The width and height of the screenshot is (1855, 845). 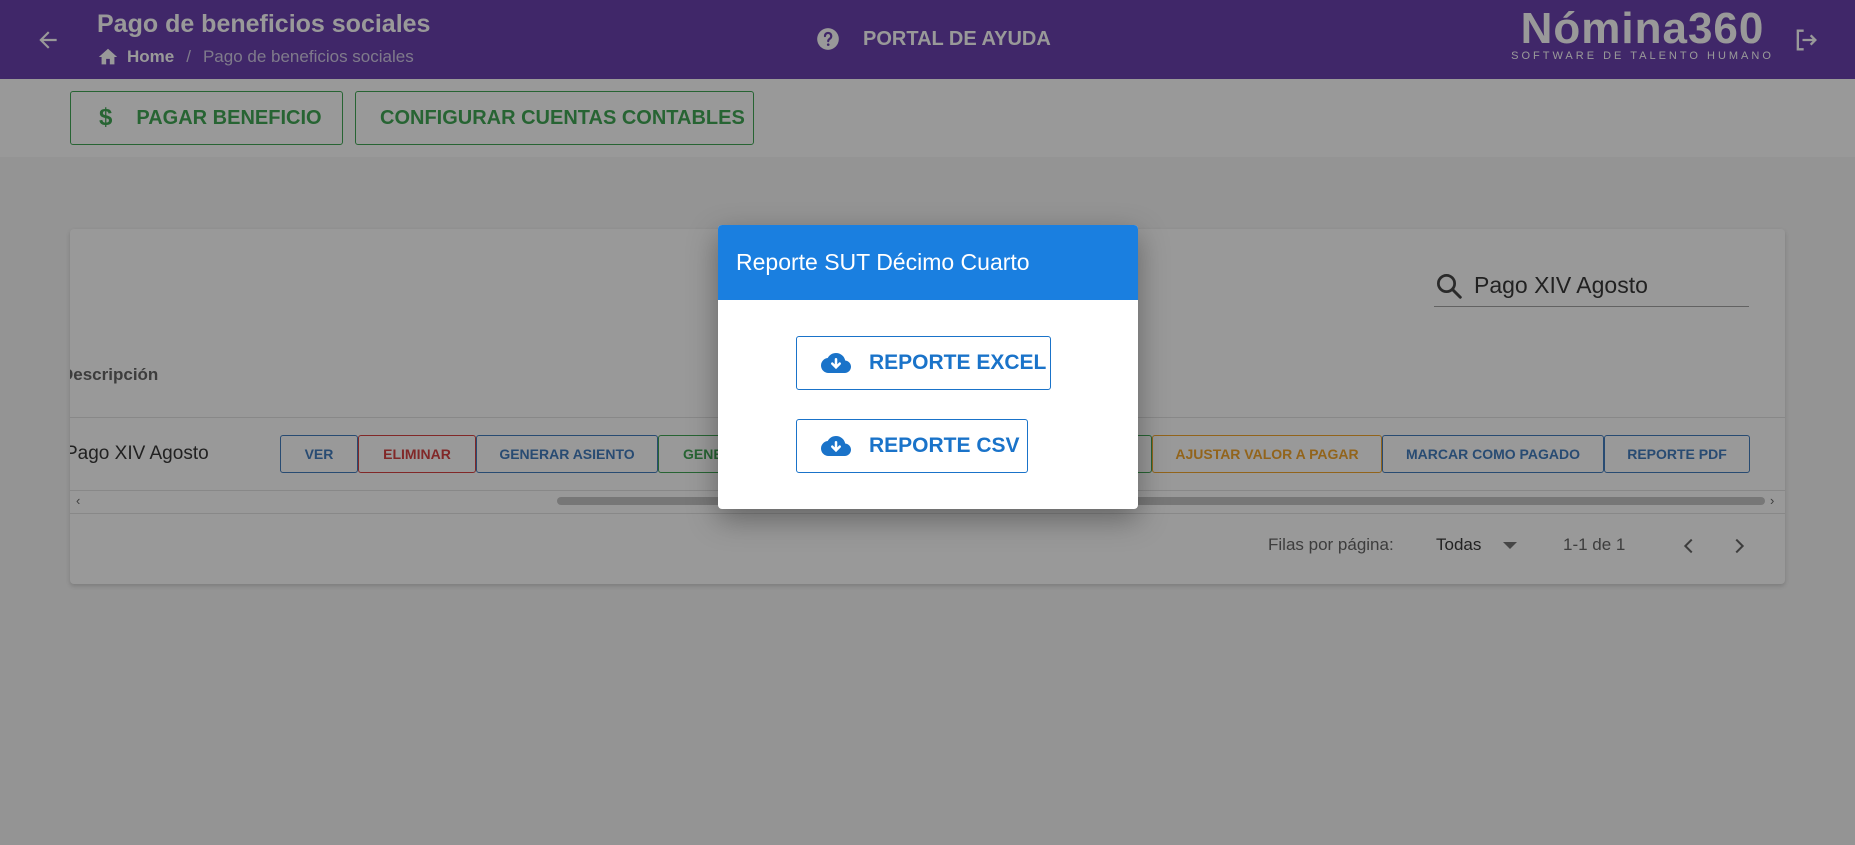 I want to click on report-excel-button: REPORTE EXCEL, so click(x=923, y=363).